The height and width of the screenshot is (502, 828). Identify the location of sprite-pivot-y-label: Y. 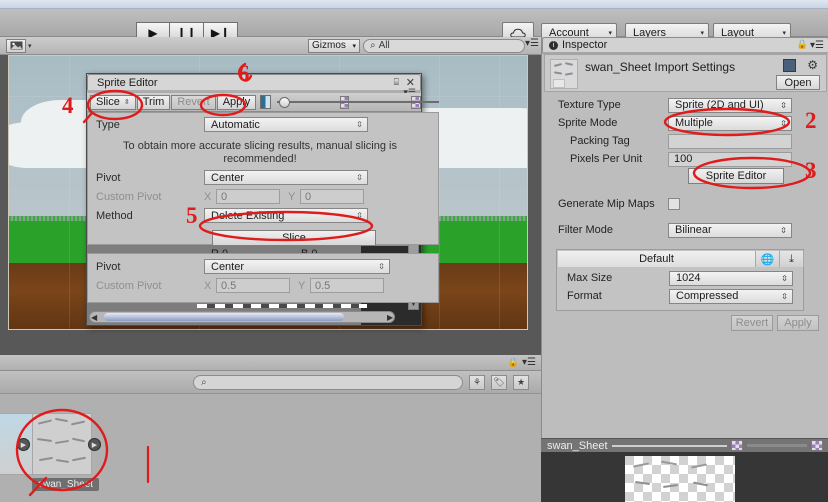
(302, 285).